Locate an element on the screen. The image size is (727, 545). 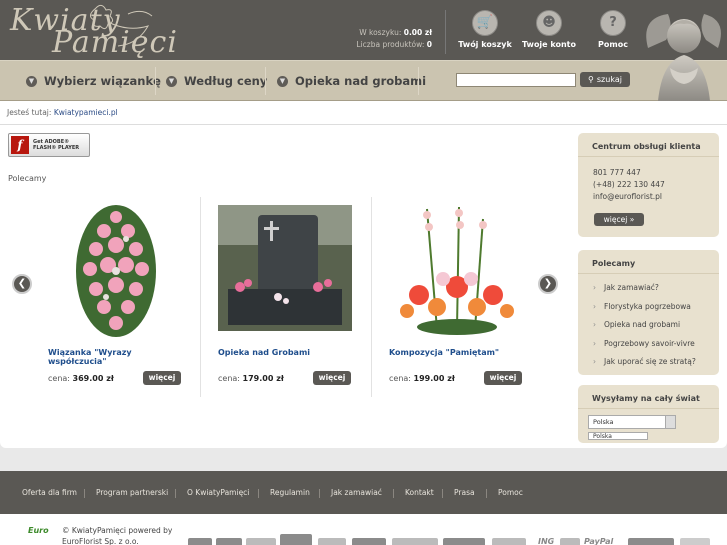
customer-service-title: Centrum obsługi klienta is located at coordinates (648, 145).